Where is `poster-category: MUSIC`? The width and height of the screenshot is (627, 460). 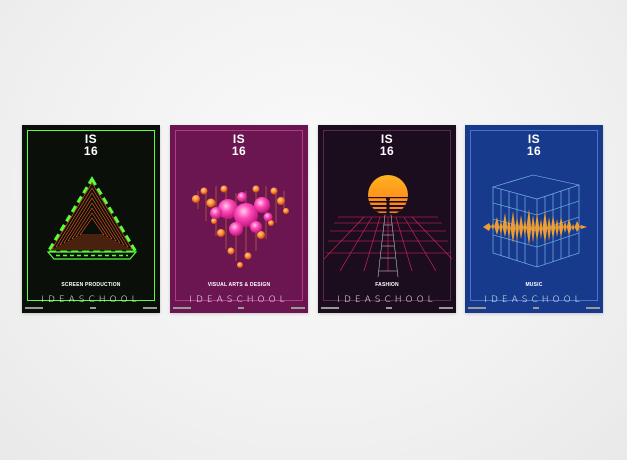 poster-category: MUSIC is located at coordinates (534, 285).